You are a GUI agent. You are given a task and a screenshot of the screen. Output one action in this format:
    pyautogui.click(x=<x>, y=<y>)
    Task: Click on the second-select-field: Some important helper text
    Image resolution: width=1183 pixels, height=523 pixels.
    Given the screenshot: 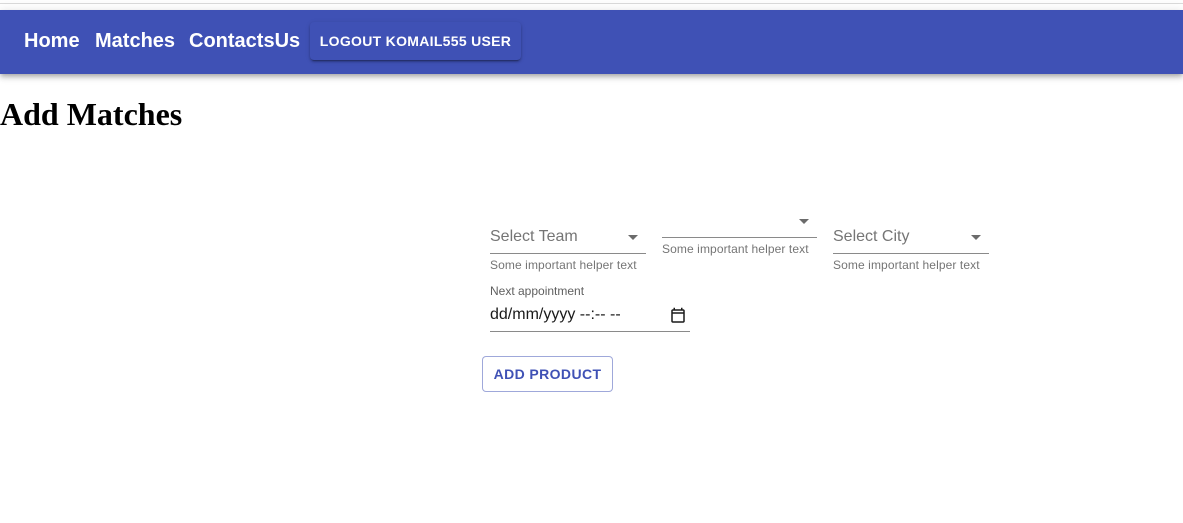 What is the action you would take?
    pyautogui.click(x=739, y=234)
    